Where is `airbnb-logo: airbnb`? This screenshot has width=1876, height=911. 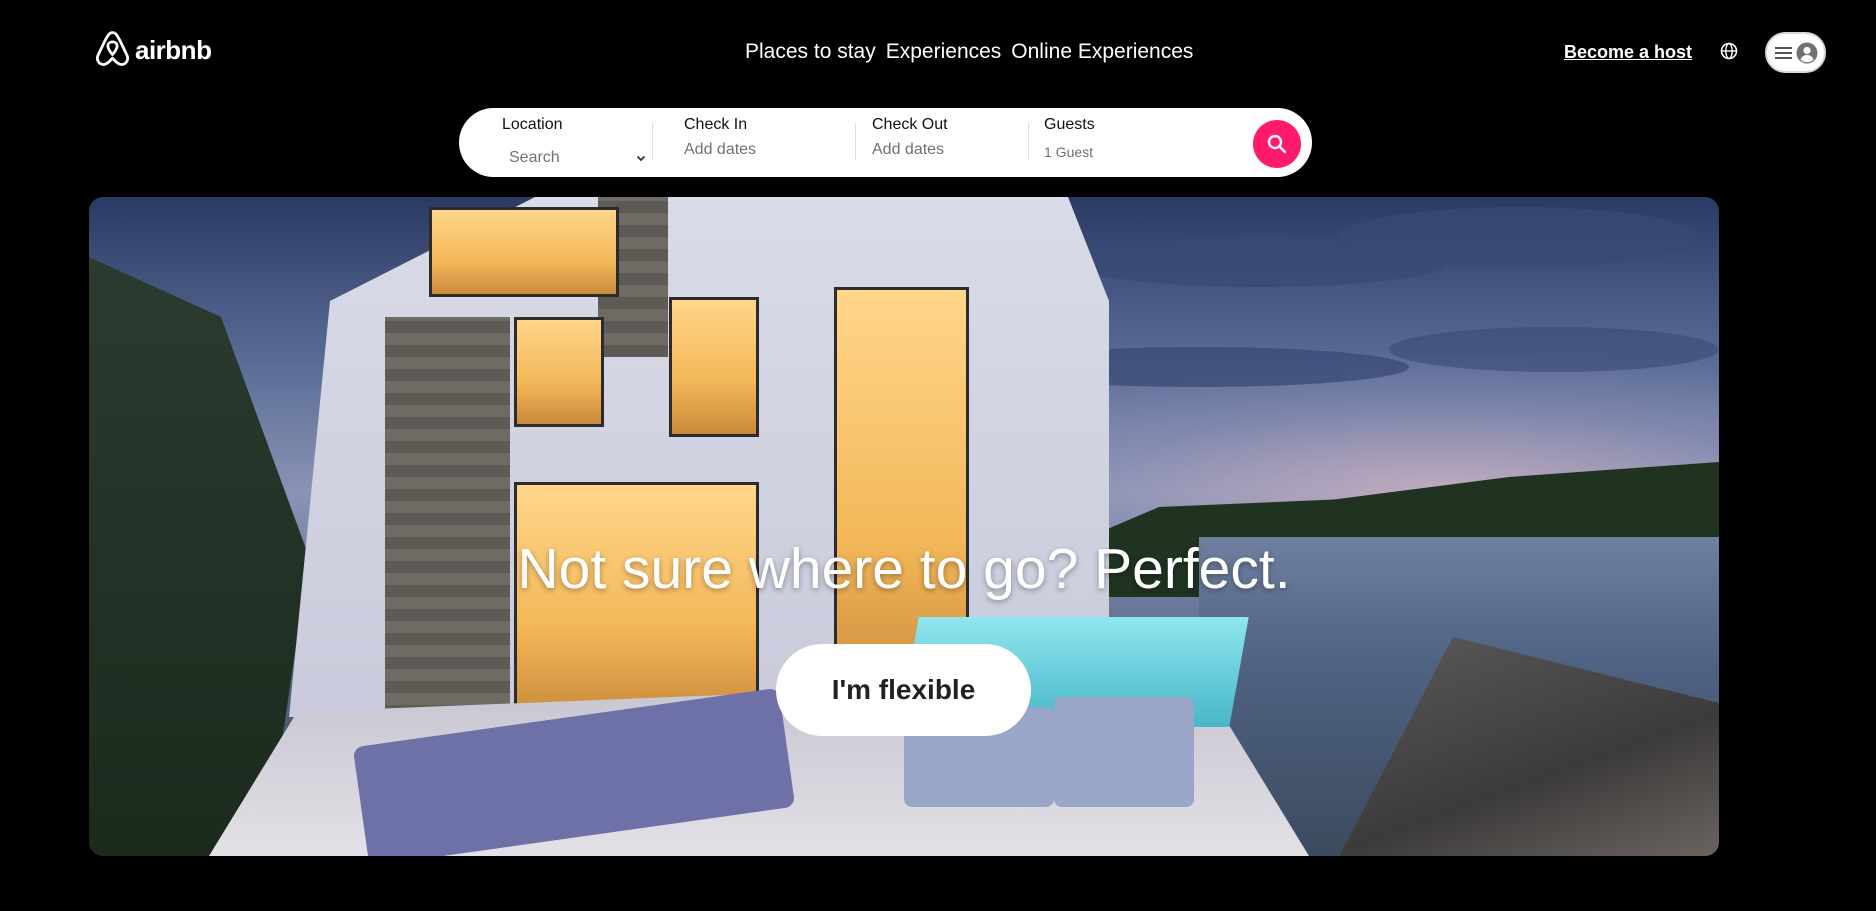
airbnb-logo: airbnb is located at coordinates (153, 50).